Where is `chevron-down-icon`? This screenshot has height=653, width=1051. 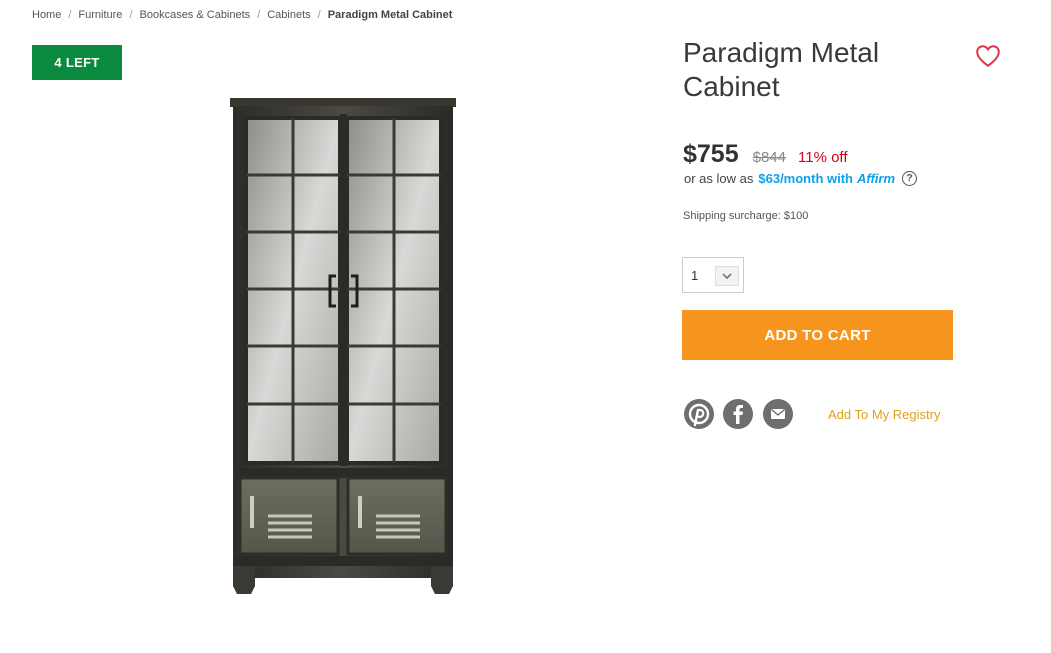
chevron-down-icon is located at coordinates (727, 276).